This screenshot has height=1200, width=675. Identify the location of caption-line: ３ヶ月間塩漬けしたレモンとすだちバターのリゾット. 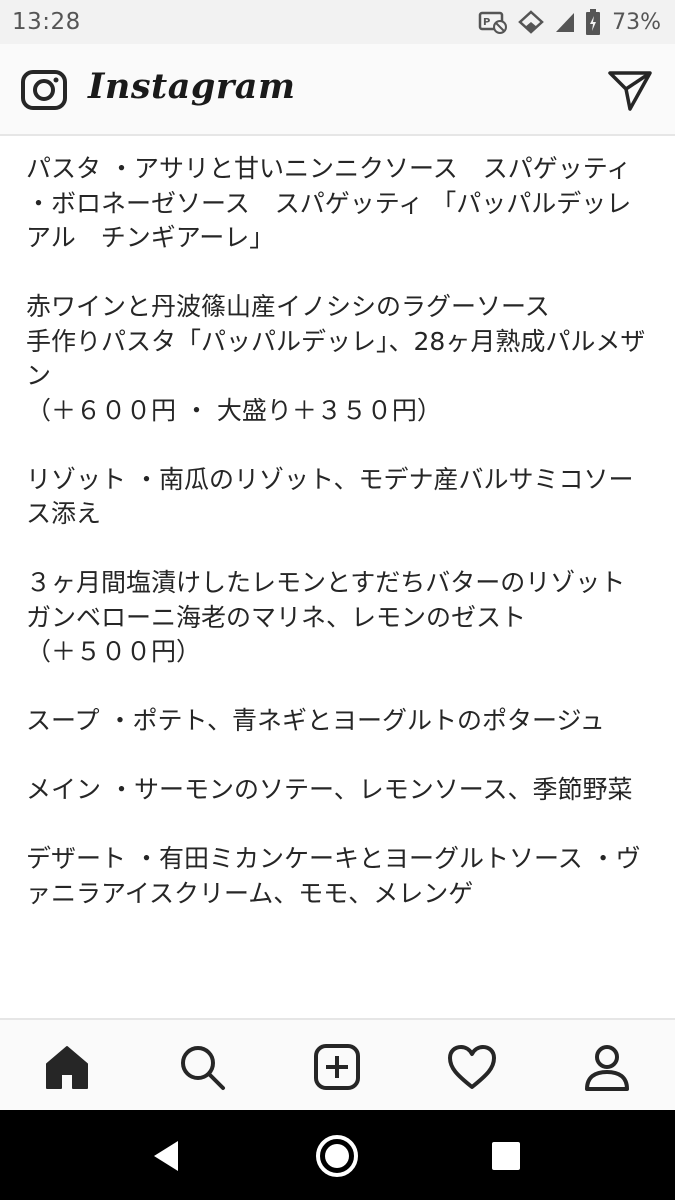
(326, 582).